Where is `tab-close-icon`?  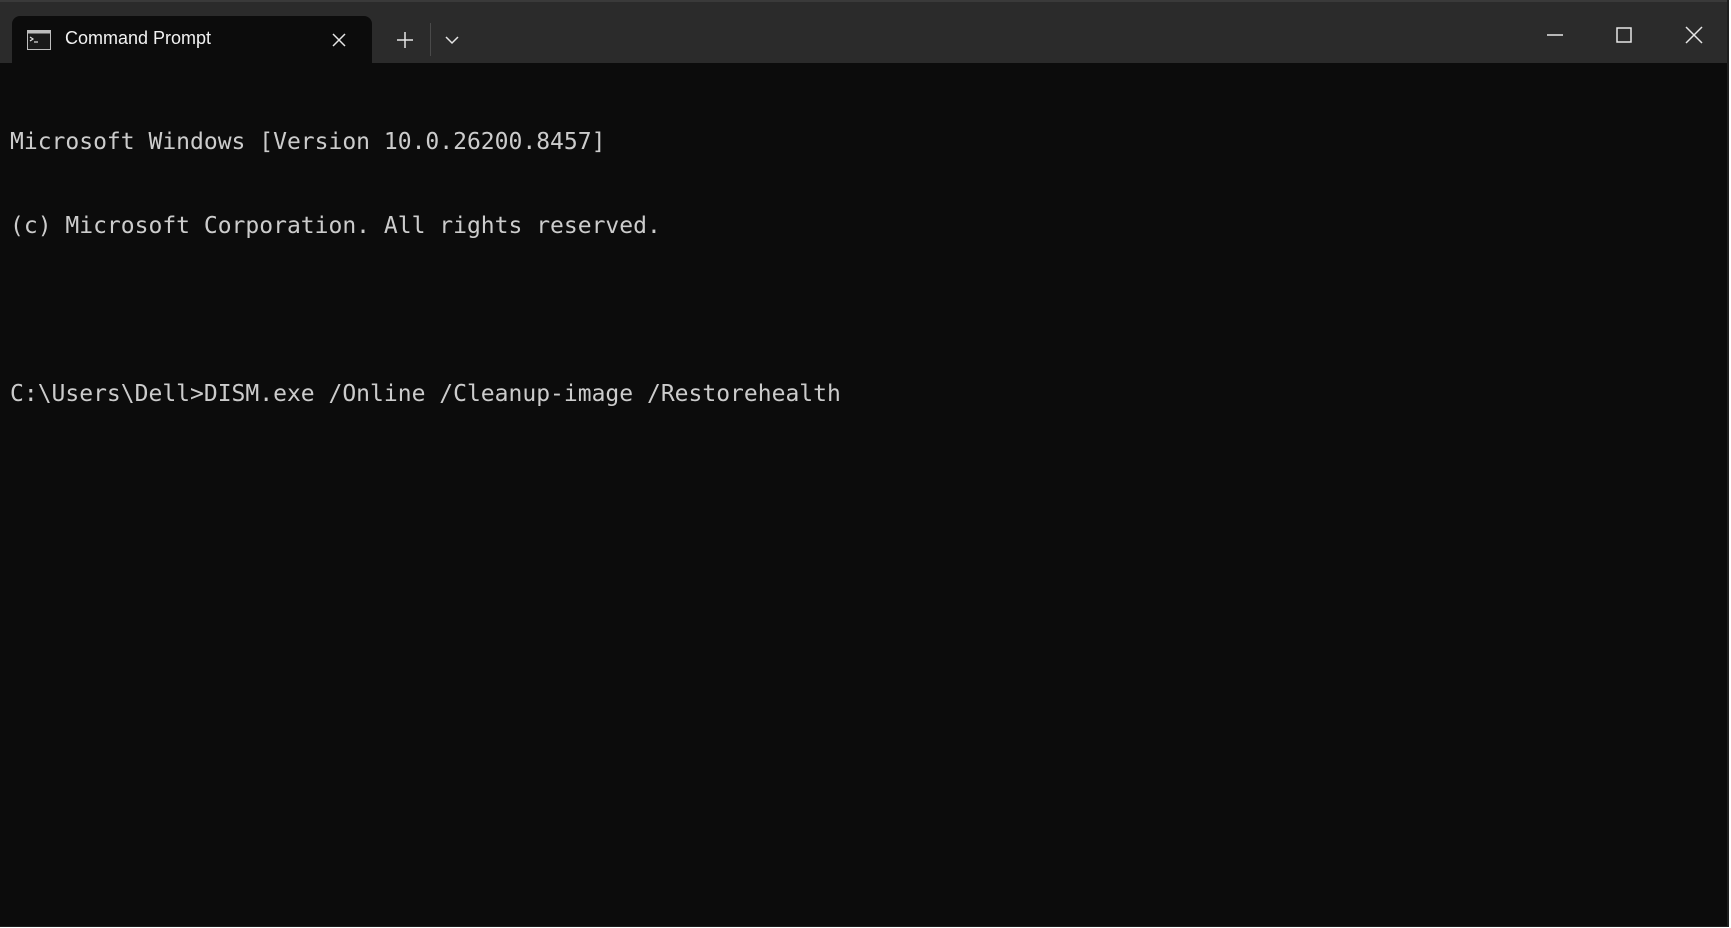
tab-close-icon is located at coordinates (339, 40).